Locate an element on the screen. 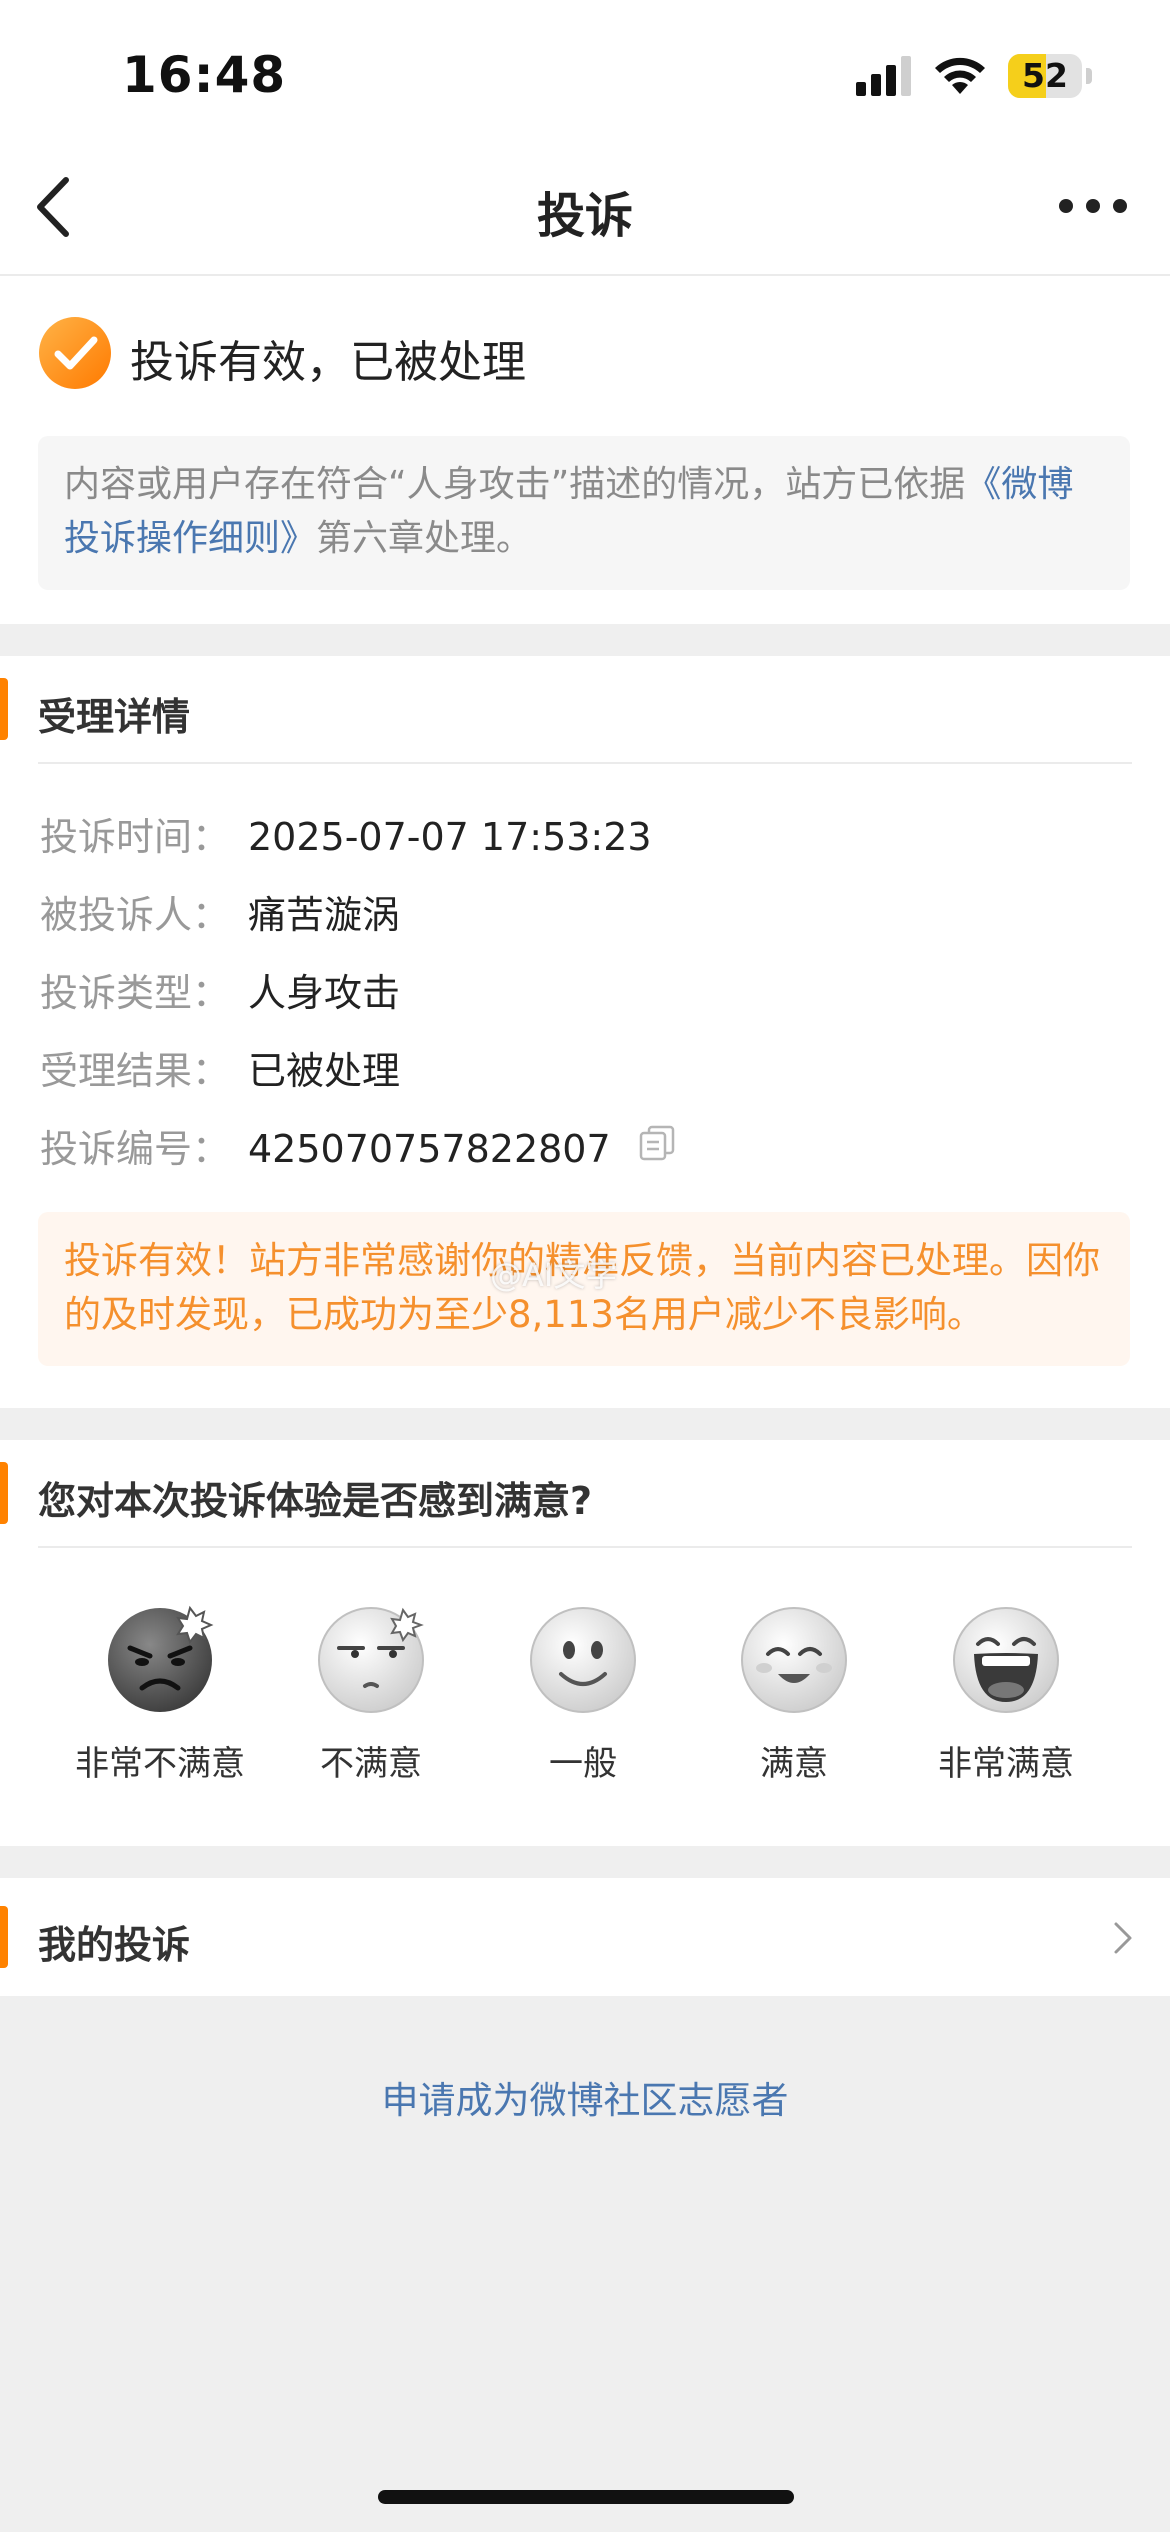 Image resolution: width=1170 pixels, height=2532 pixels. detail-label: 投诉时间： is located at coordinates (135, 837).